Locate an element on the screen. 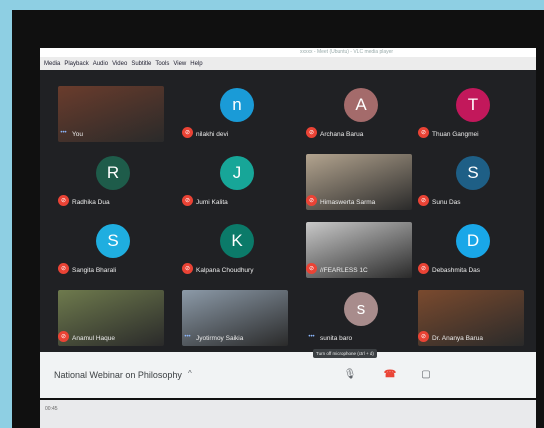 The image size is (544, 428). participant-tile: D ⊘ Debashmita Das is located at coordinates (471, 250).